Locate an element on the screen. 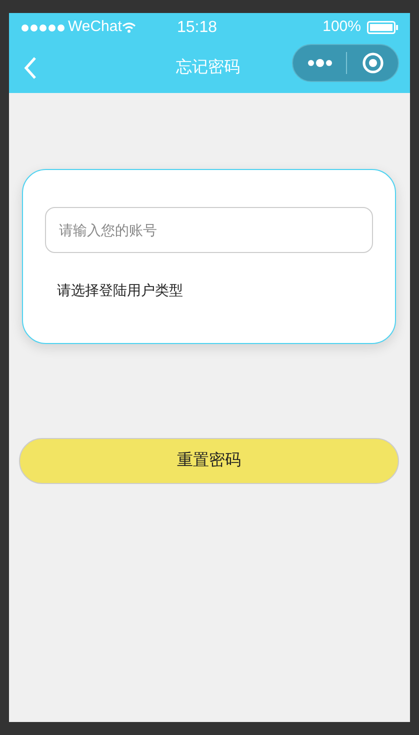 This screenshot has width=419, height=735. user-type-prompt: 请选择登陆用户类型 is located at coordinates (120, 290).